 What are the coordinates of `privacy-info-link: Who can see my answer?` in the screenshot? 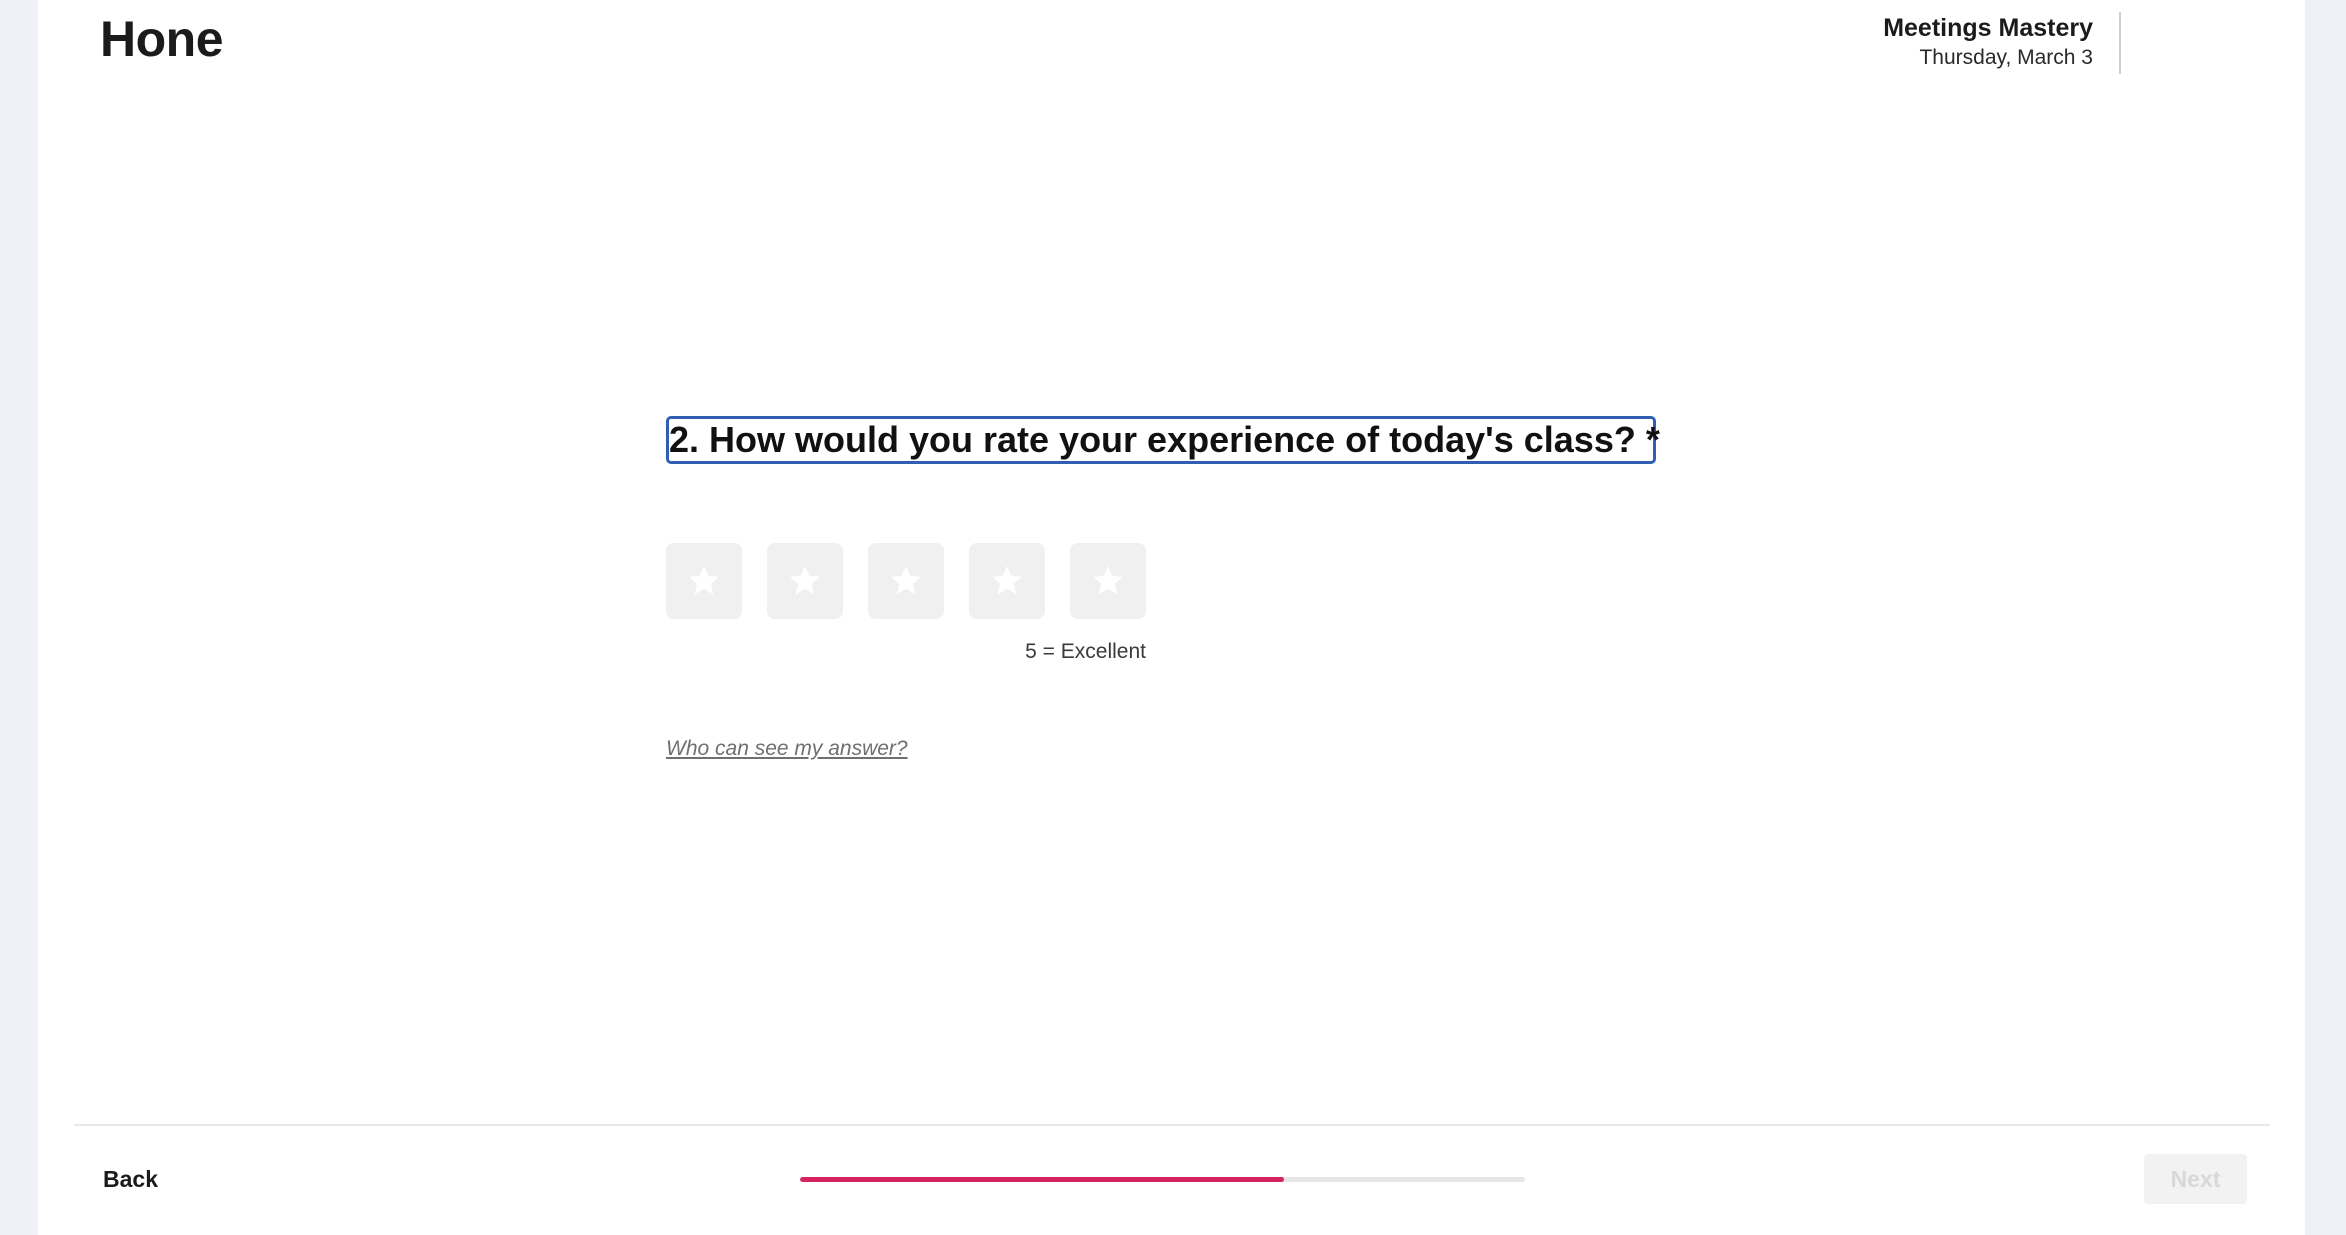 It's located at (787, 749).